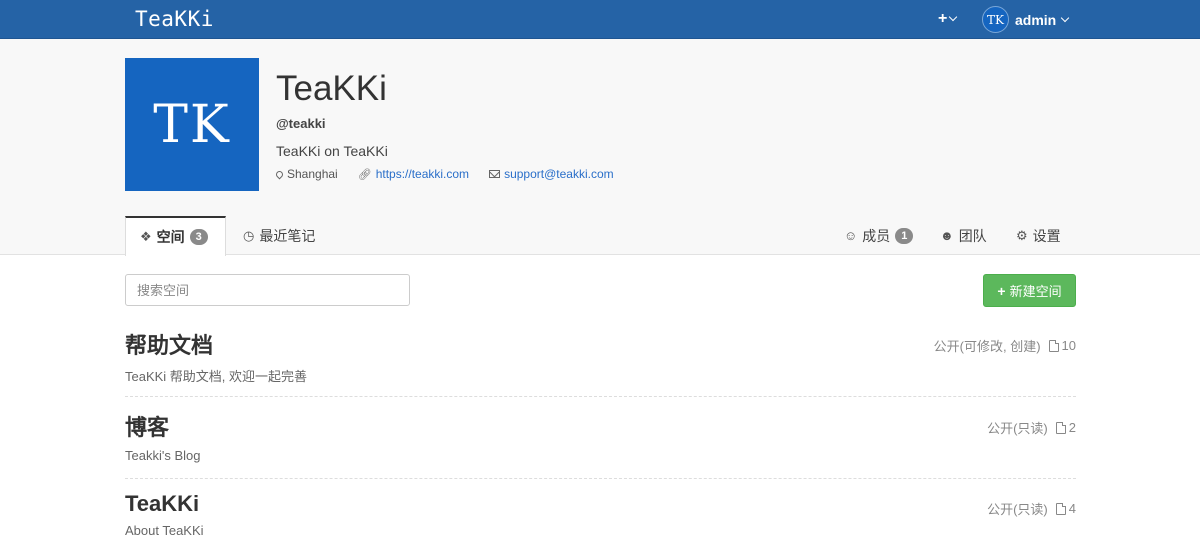 This screenshot has height=556, width=1200. What do you see at coordinates (600, 356) in the screenshot?
I see `list-item: 帮助文档 TeaKKi 帮助文档, 欢迎一起完善 公开(可修改, 创建) 10` at bounding box center [600, 356].